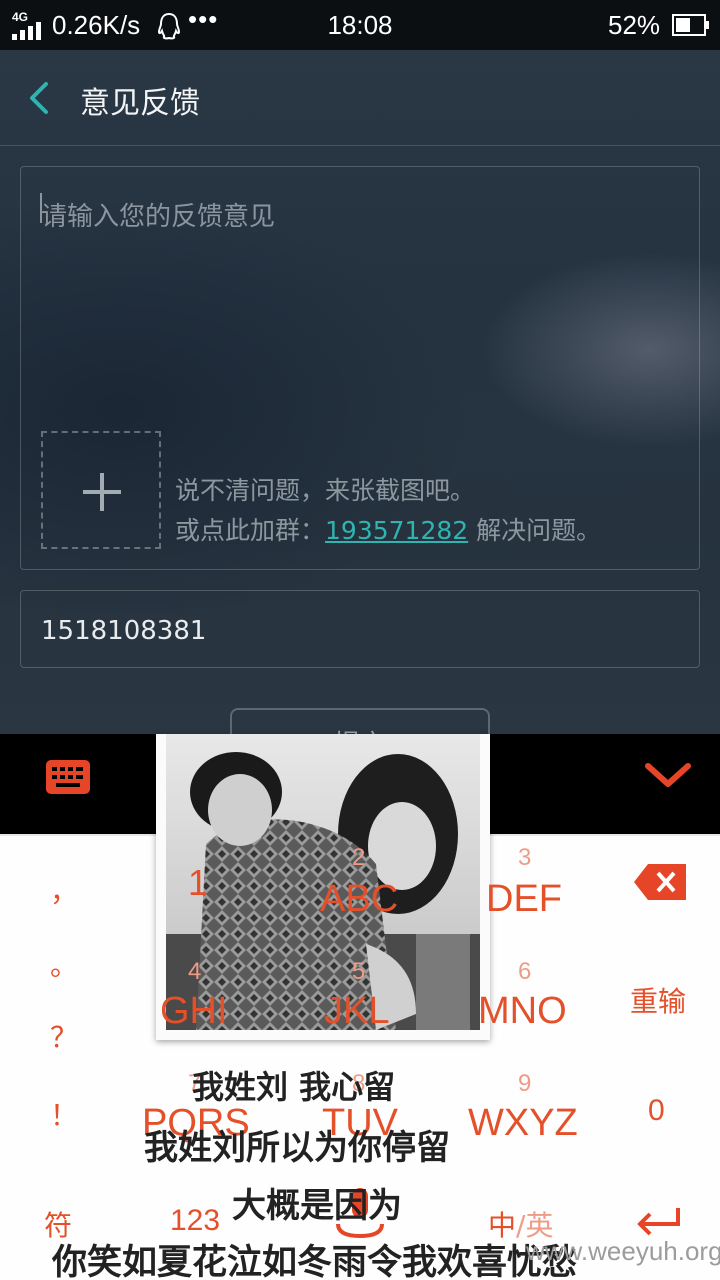 The height and width of the screenshot is (1280, 720). I want to click on watermark: www.weeyuh.org, so click(623, 1251).